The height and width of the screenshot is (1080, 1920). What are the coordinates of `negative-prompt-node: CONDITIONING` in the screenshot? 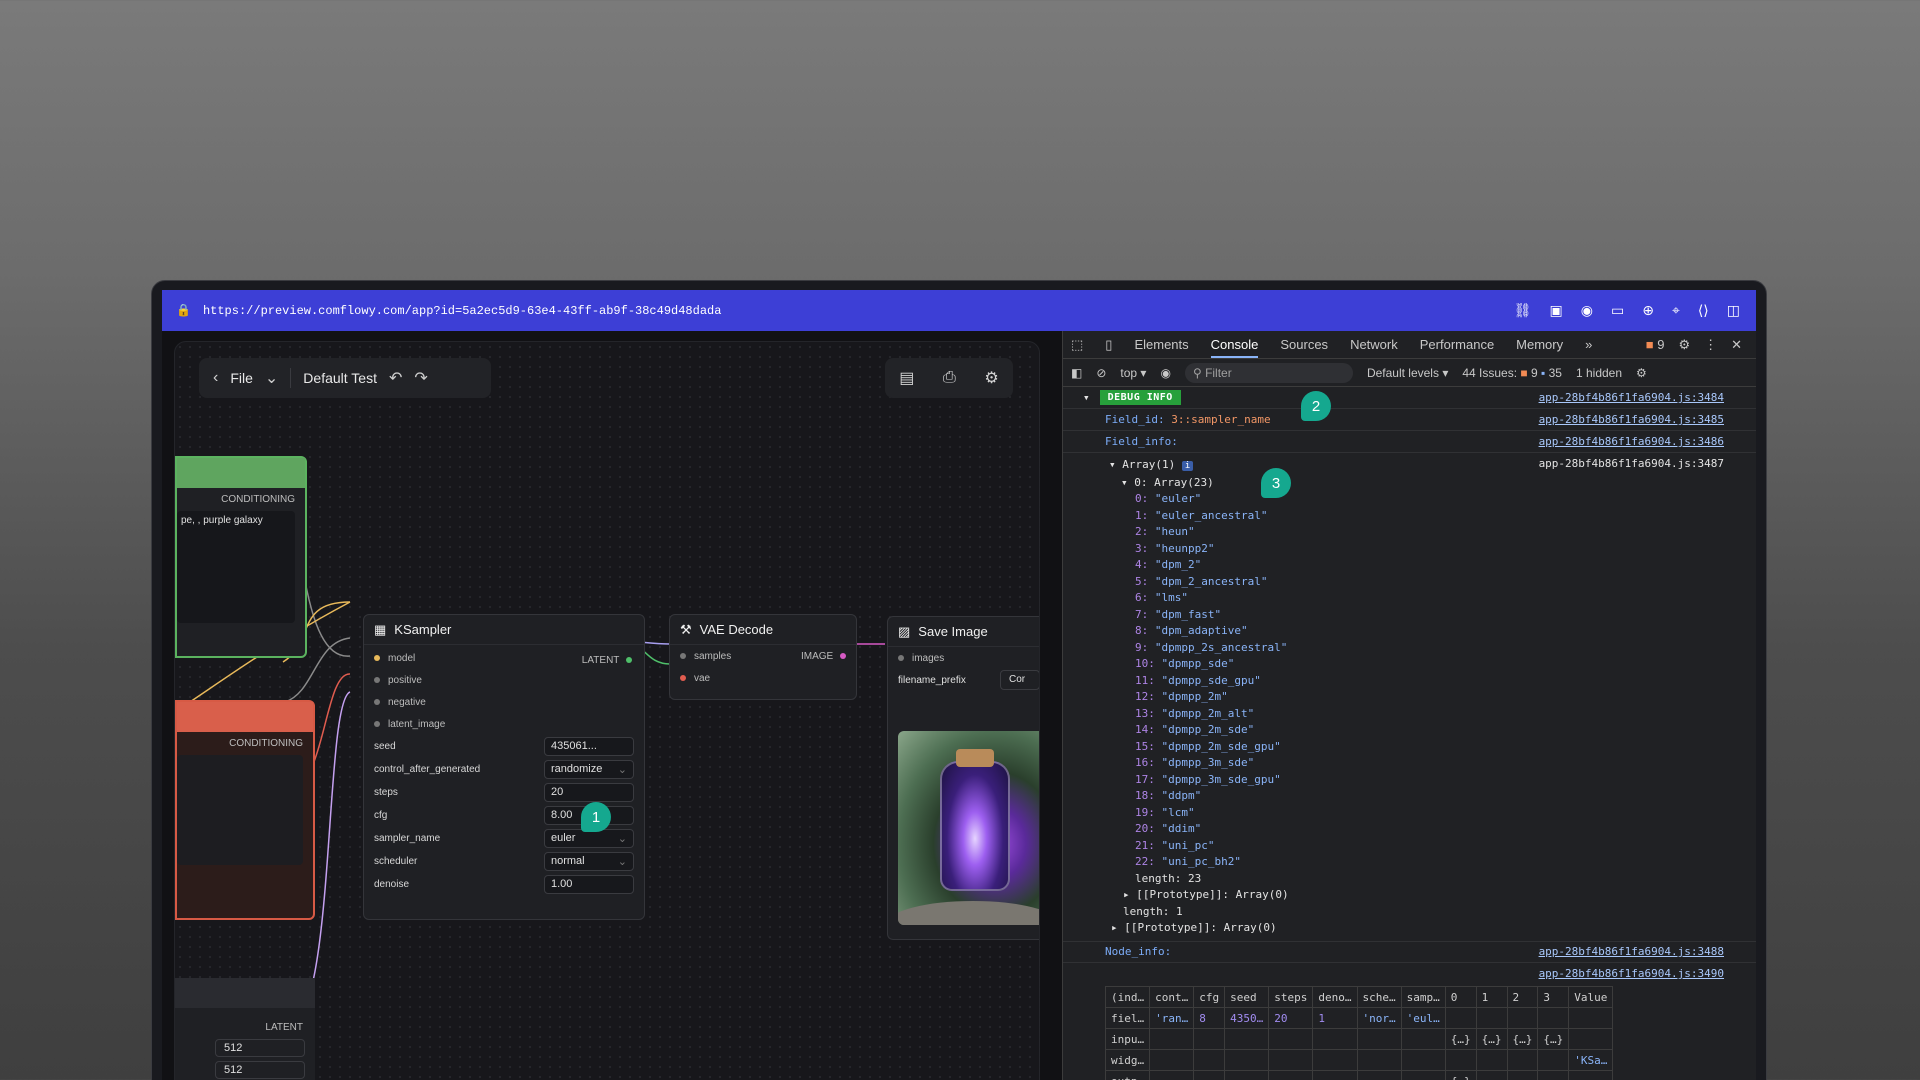 It's located at (245, 810).